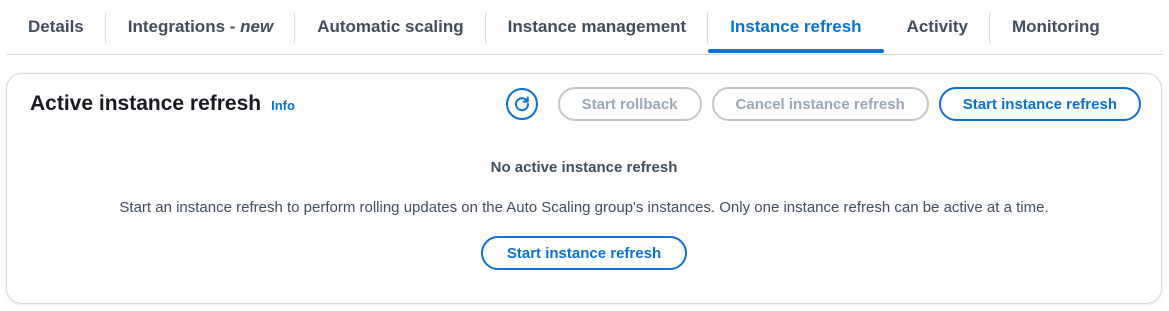 This screenshot has height=311, width=1169. I want to click on tab-label: Activity, so click(937, 26).